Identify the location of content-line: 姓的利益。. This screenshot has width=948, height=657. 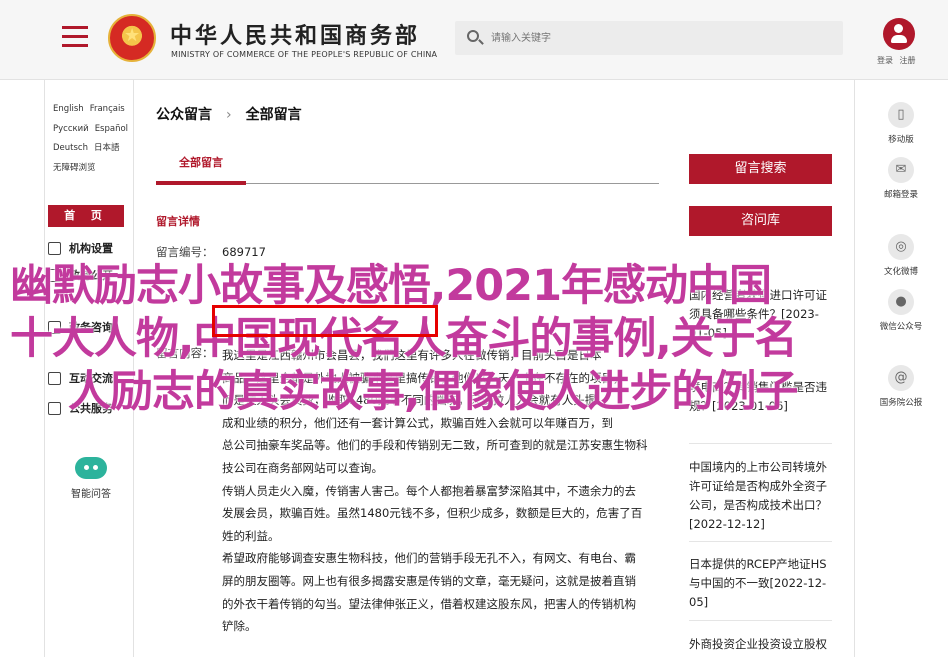
(251, 535).